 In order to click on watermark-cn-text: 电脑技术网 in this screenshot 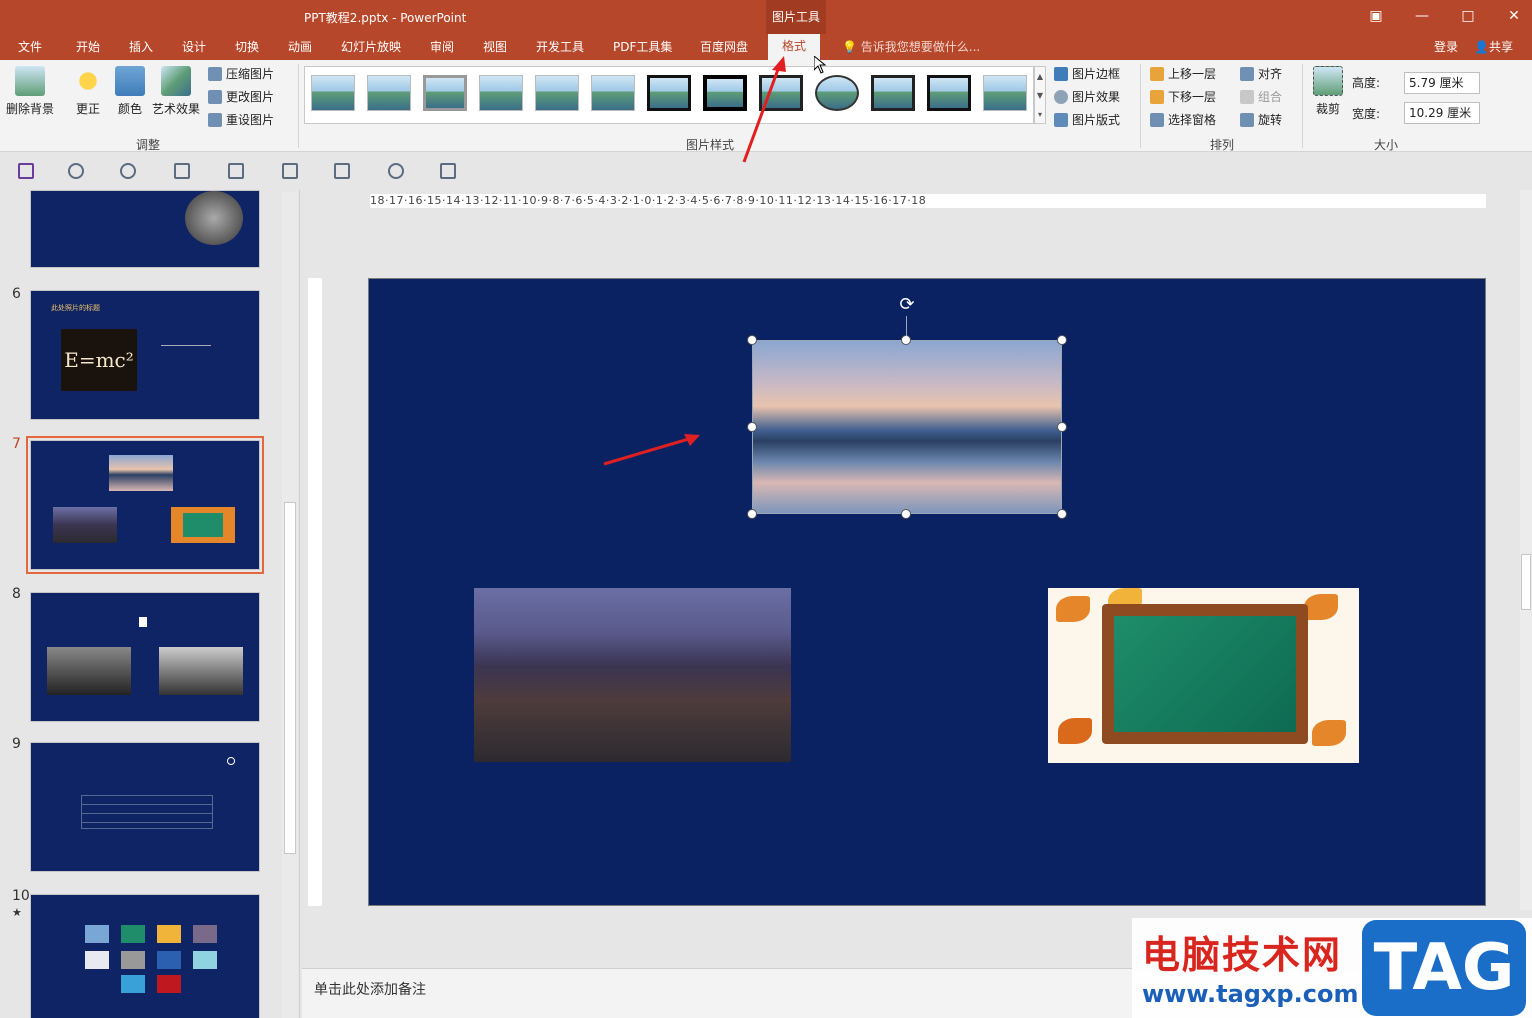, I will do `click(1242, 955)`.